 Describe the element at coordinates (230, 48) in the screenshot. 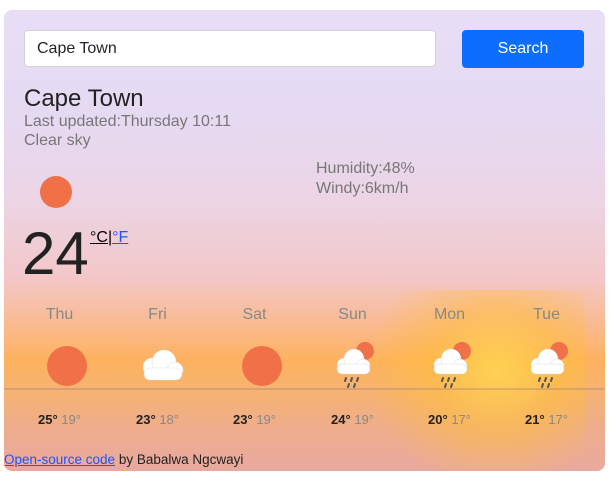

I see `search-input` at that location.